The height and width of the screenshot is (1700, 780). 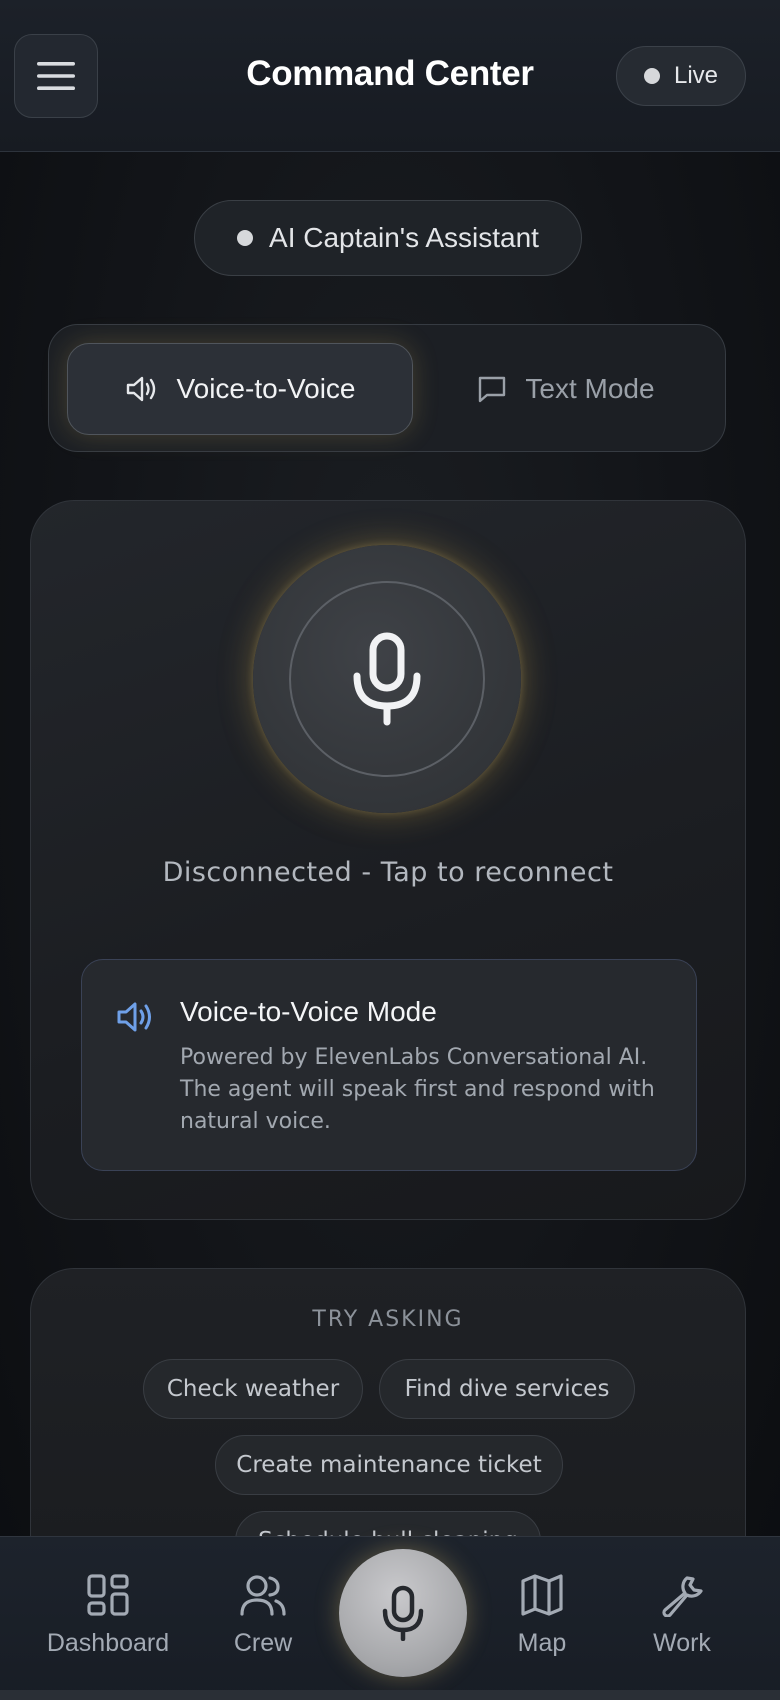 I want to click on mic-inner-ring, so click(x=387, y=679).